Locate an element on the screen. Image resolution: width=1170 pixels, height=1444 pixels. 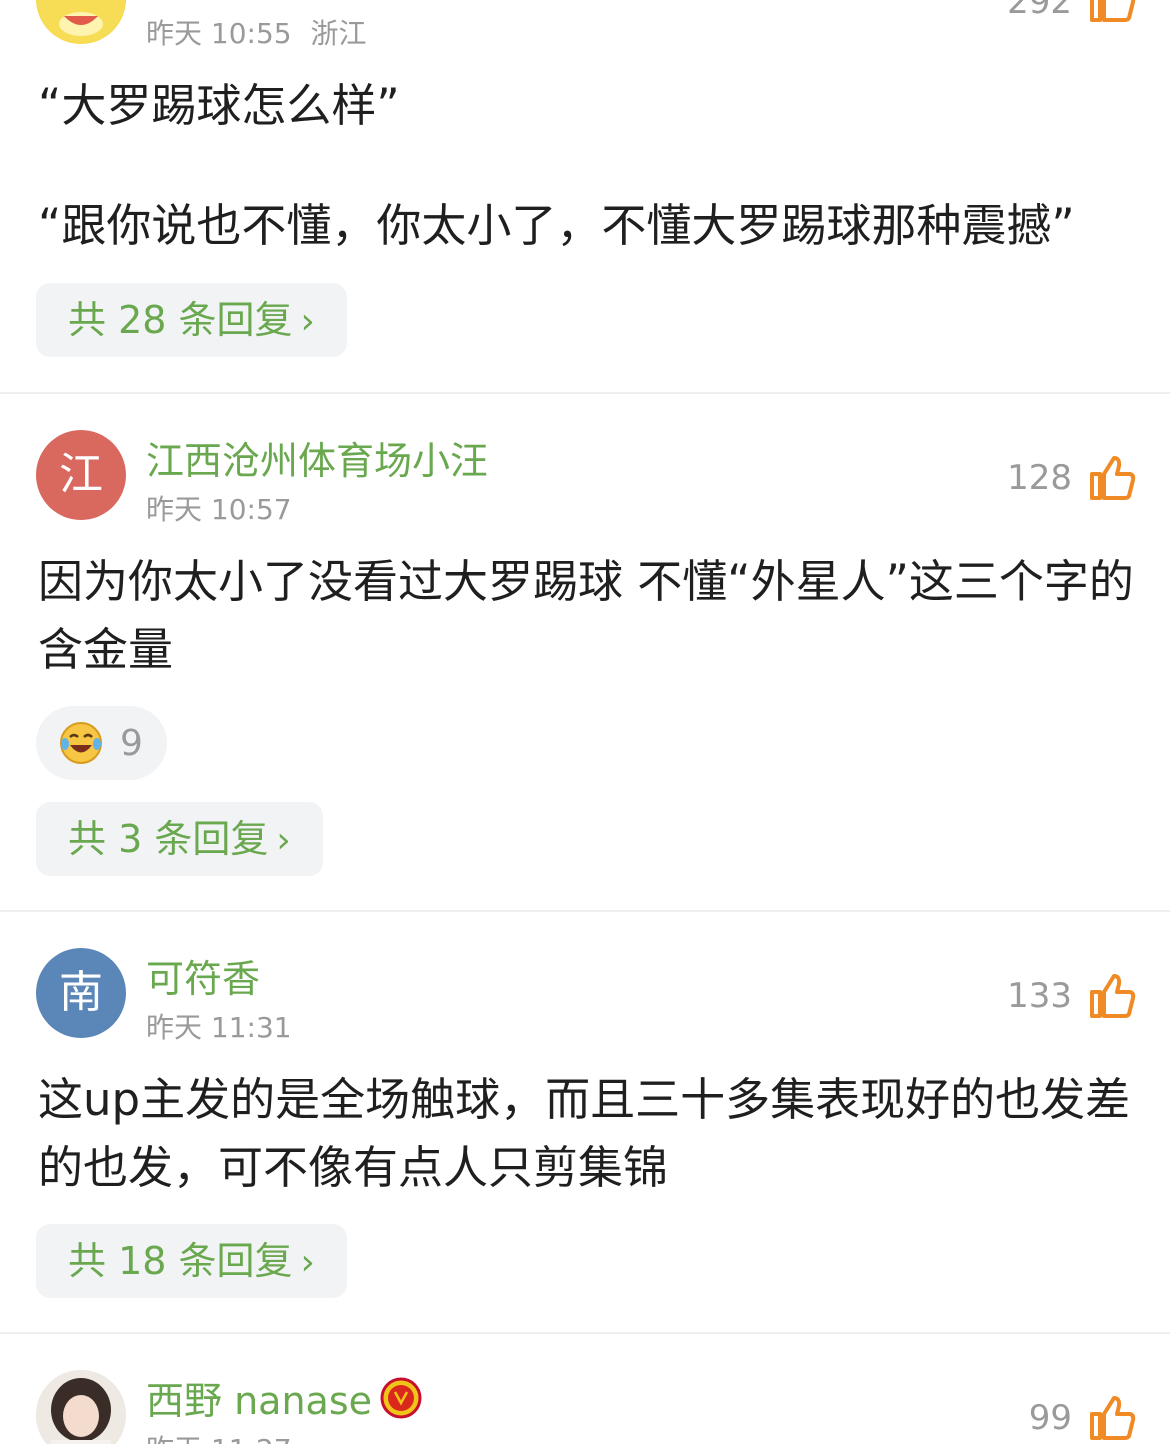
reply-count-label: 共 3 条回复 is located at coordinates (168, 839).